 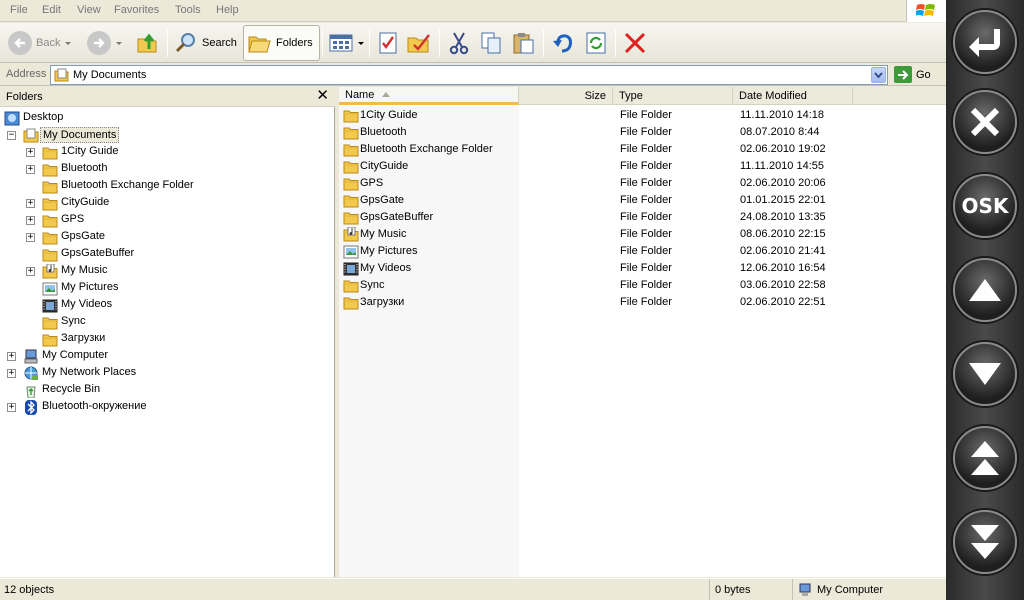 What do you see at coordinates (185, 43) in the screenshot?
I see `search-icon` at bounding box center [185, 43].